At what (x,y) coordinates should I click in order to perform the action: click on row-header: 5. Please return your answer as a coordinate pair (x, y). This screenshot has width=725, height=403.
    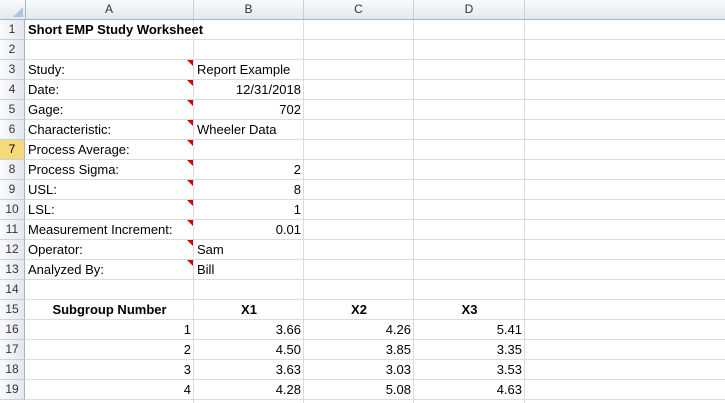
    Looking at the image, I should click on (12, 110).